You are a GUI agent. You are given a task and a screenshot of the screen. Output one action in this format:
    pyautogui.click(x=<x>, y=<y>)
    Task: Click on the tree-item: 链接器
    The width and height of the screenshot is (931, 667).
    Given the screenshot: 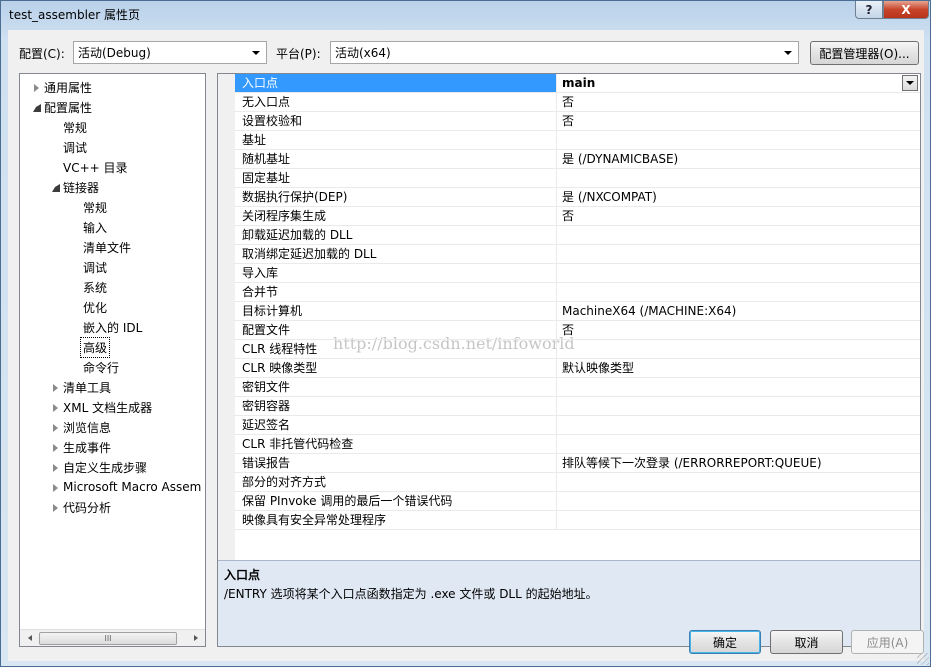 What is the action you would take?
    pyautogui.click(x=75, y=187)
    